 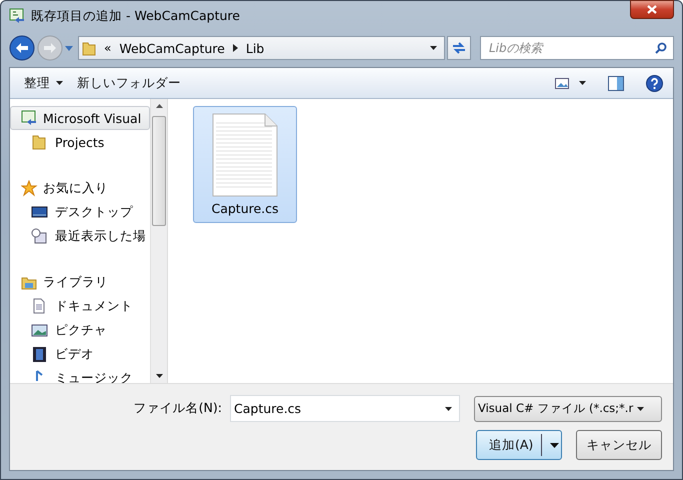 What do you see at coordinates (22, 48) in the screenshot?
I see `back-button` at bounding box center [22, 48].